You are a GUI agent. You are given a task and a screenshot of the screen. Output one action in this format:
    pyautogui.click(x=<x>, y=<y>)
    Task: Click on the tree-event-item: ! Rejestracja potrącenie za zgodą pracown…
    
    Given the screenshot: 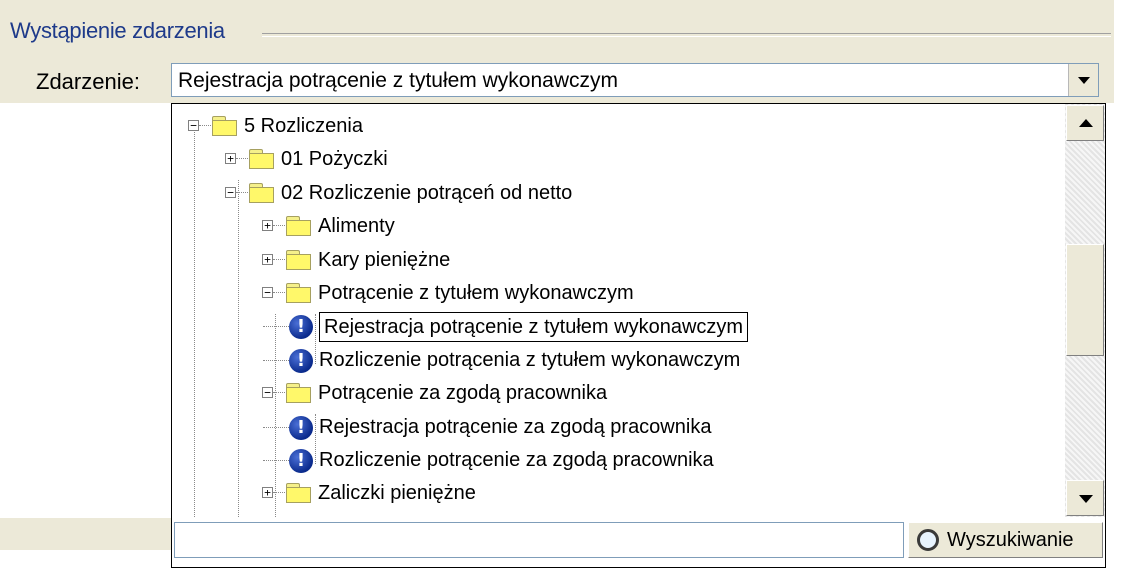 What is the action you would take?
    pyautogui.click(x=618, y=428)
    